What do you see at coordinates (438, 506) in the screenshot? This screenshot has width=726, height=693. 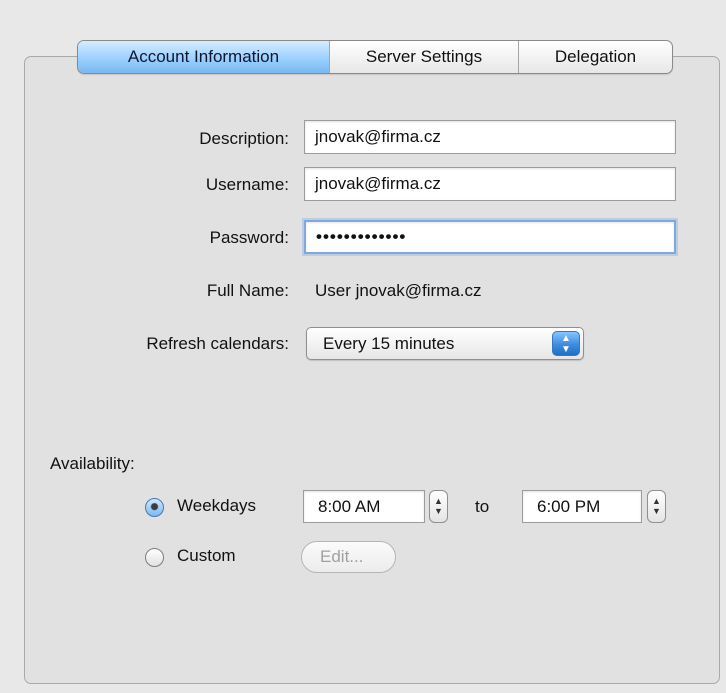 I see `start-time-stepper-icon: ▲ ▼` at bounding box center [438, 506].